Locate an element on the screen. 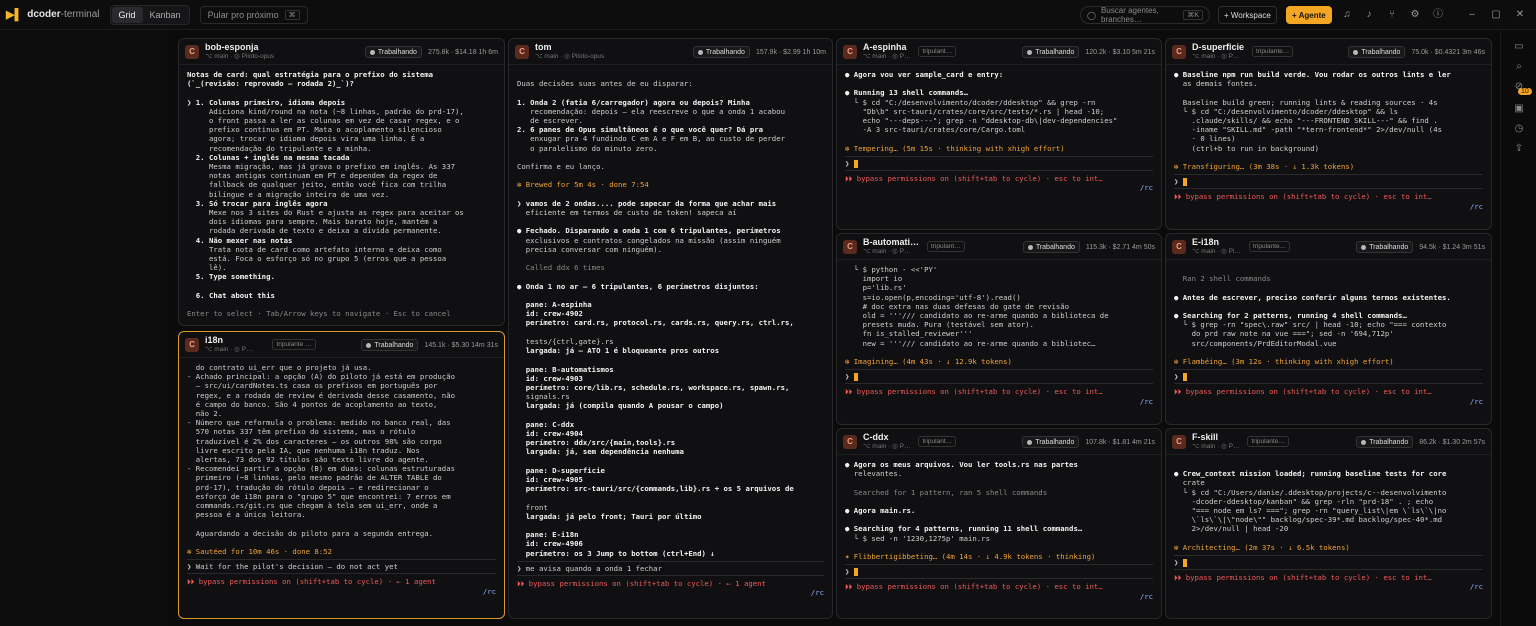  view-grid-tab: Grid is located at coordinates (127, 14).